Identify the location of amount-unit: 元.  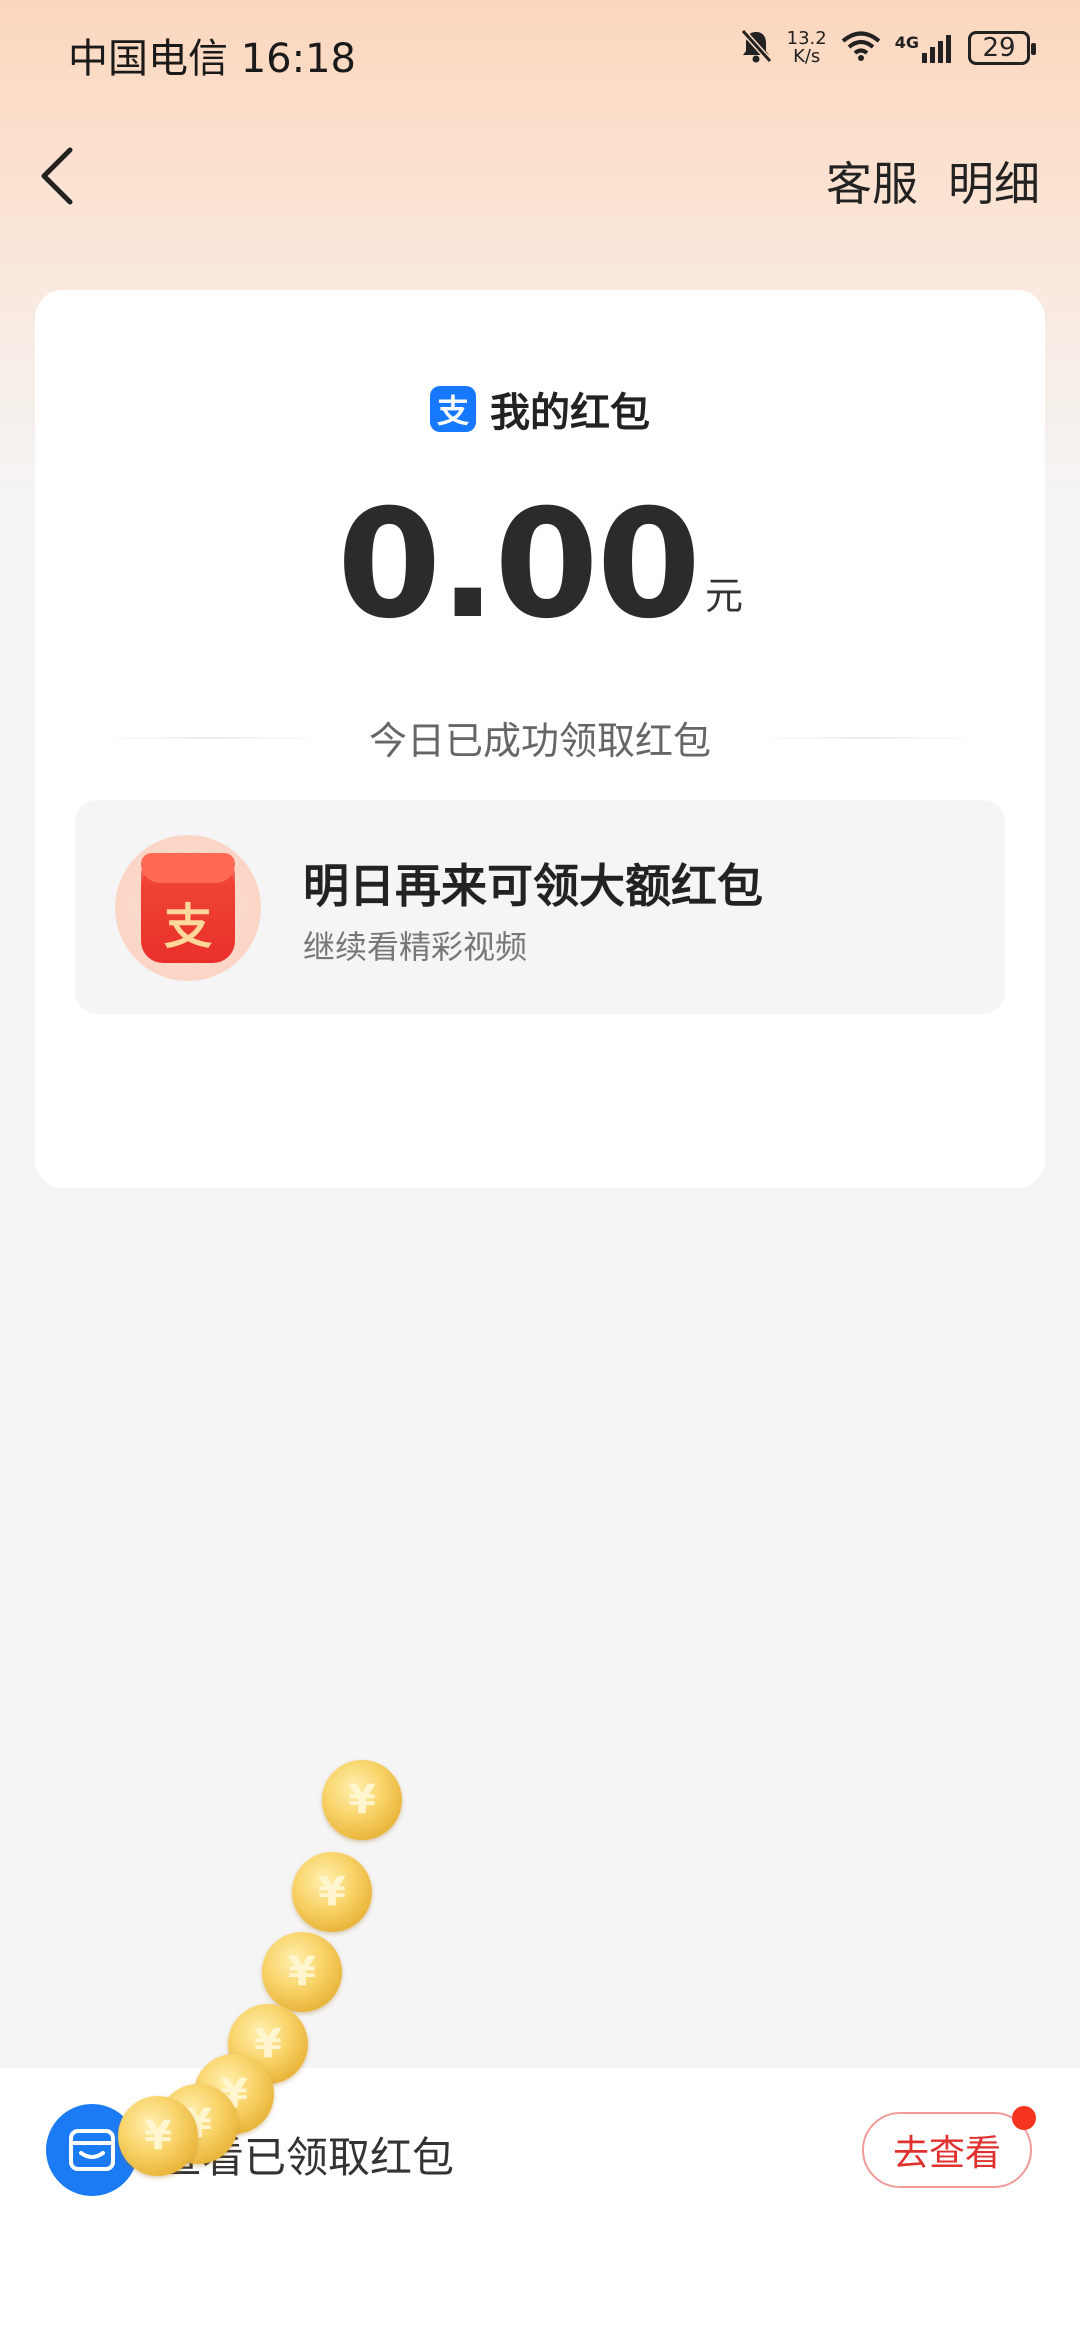
(724, 596).